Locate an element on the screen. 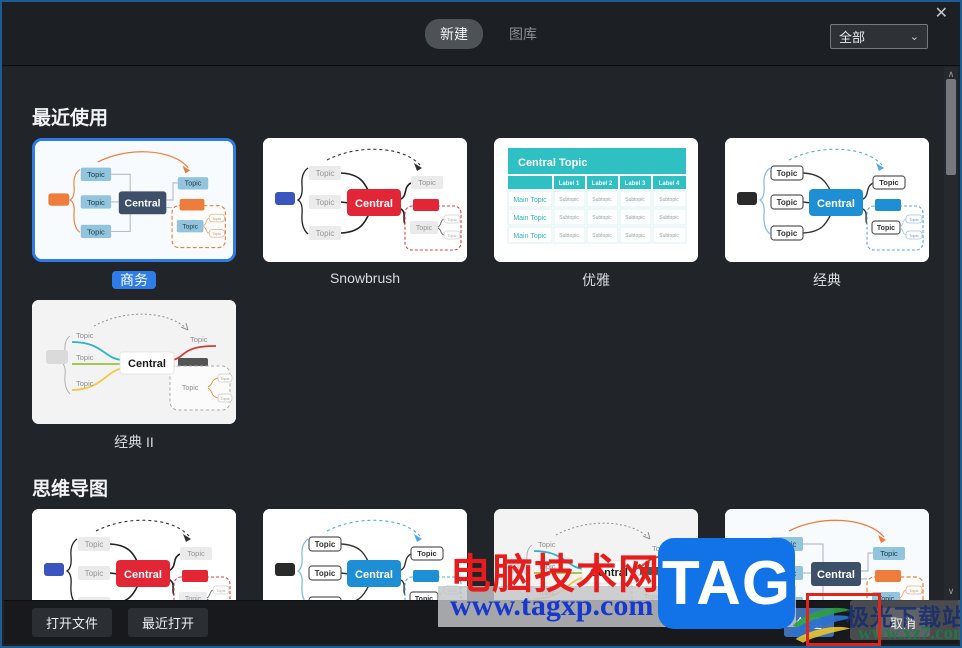 Image resolution: width=962 pixels, height=648 pixels. template-card-classic2: 经典 II is located at coordinates (134, 376).